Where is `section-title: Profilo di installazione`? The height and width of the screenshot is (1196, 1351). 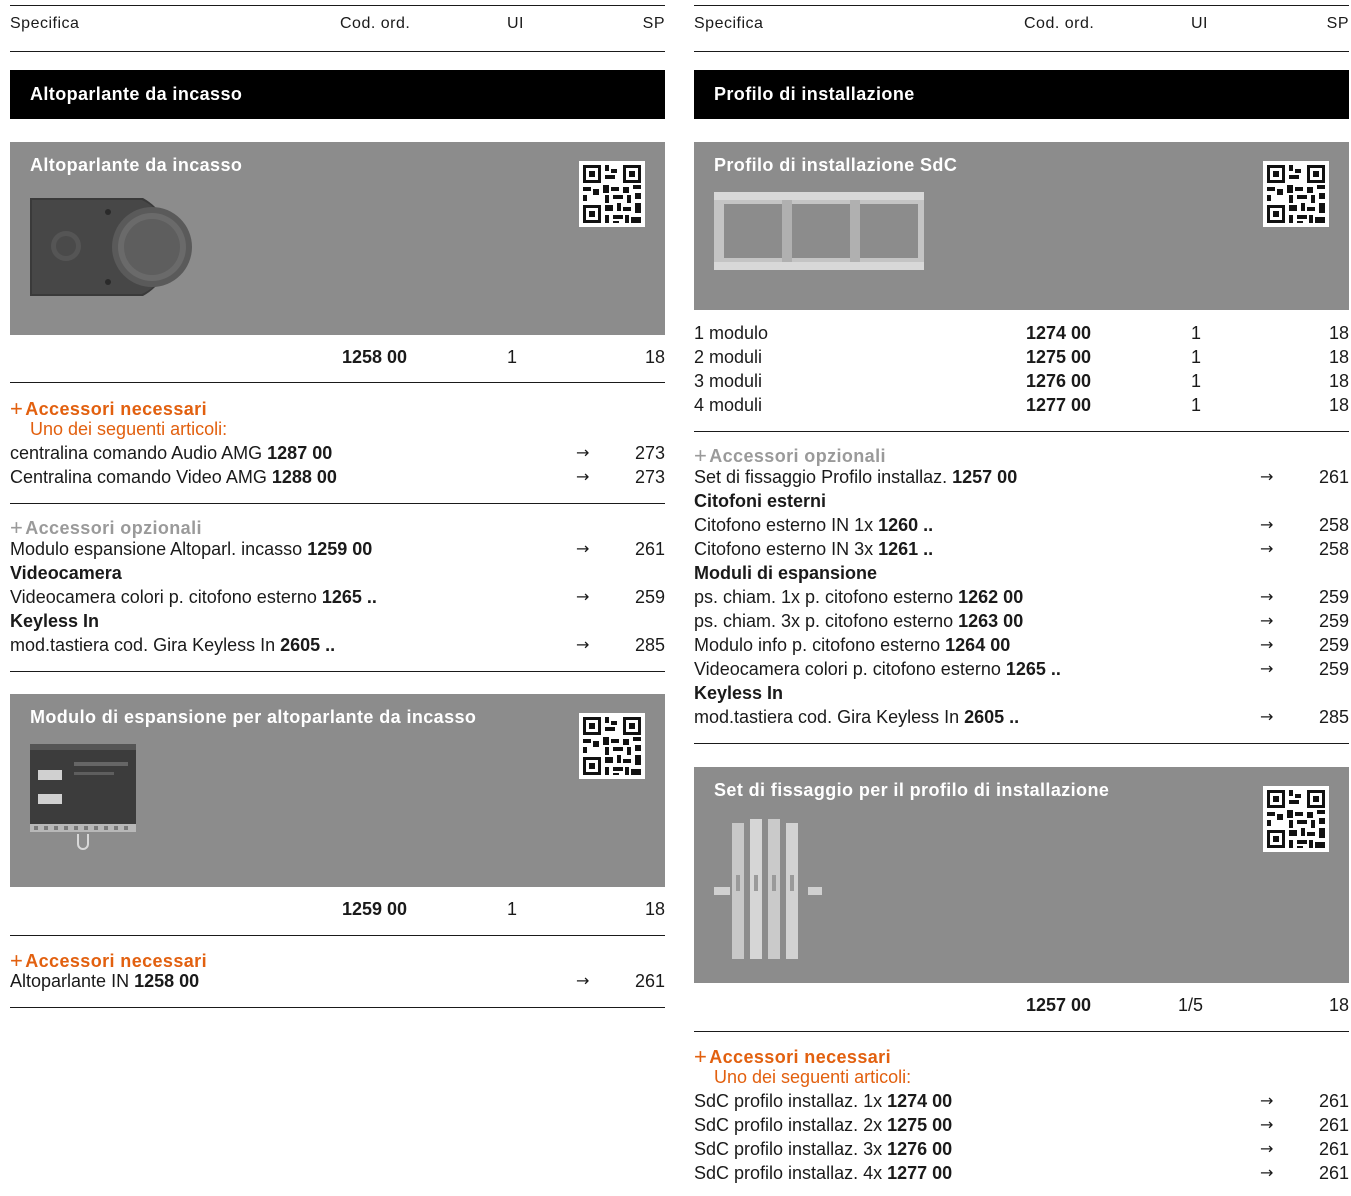
section-title: Profilo di installazione is located at coordinates (1021, 94).